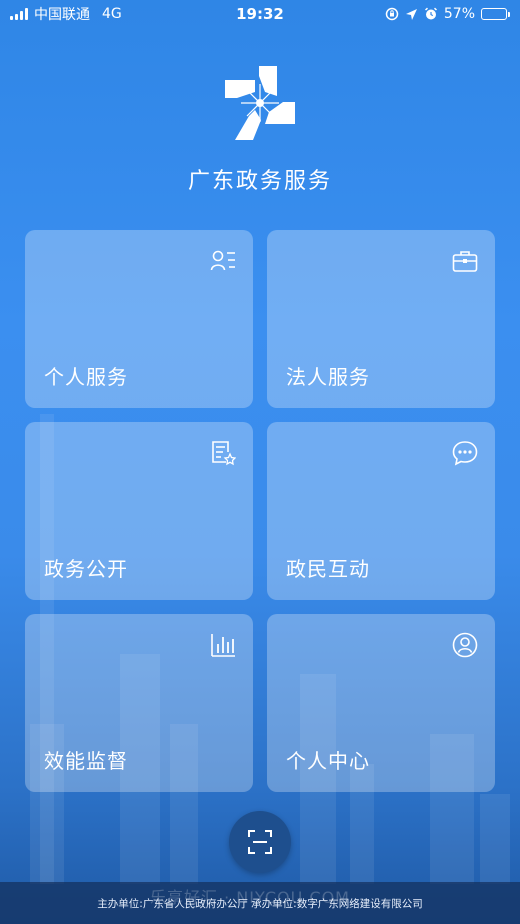 The width and height of the screenshot is (520, 924). Describe the element at coordinates (381, 703) in the screenshot. I see `tile-personal-center: 个人中心` at that location.